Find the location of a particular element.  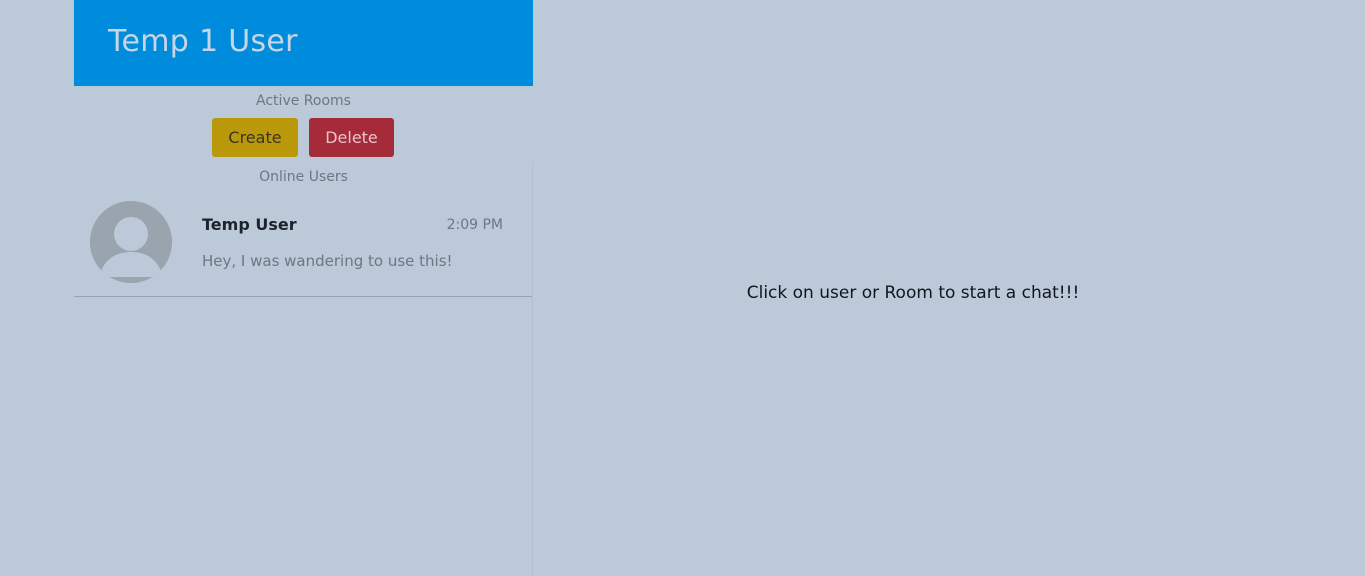

user-avatar-icon is located at coordinates (131, 242).